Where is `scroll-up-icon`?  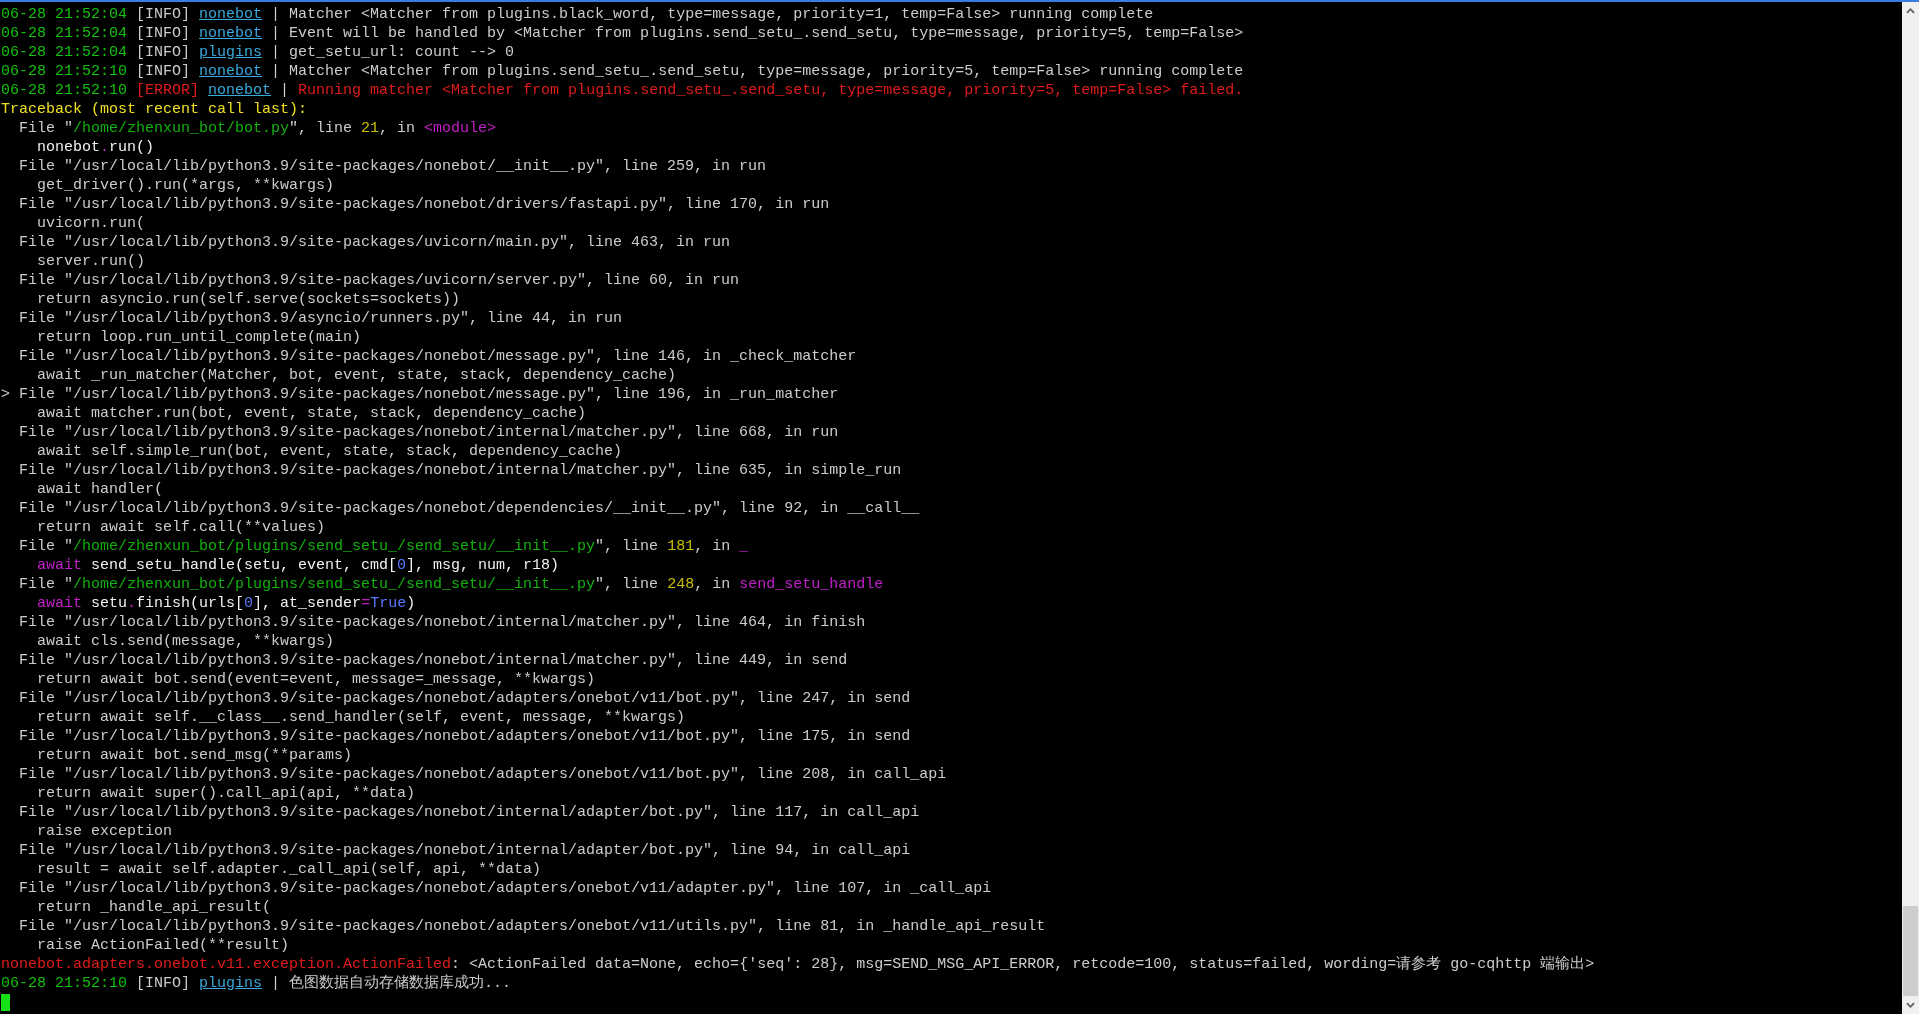
scroll-up-icon is located at coordinates (1910, 11).